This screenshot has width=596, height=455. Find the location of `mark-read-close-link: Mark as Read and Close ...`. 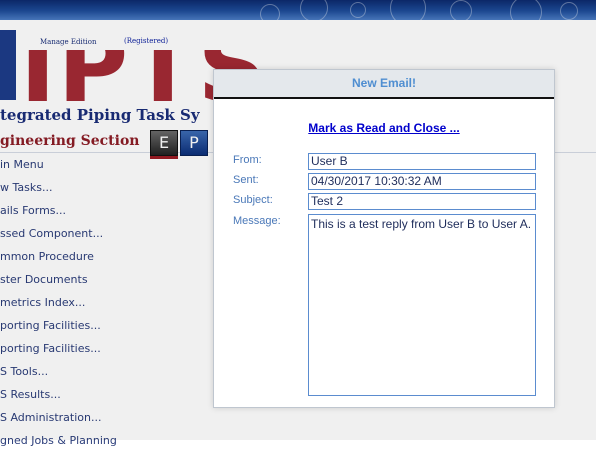

mark-read-close-link: Mark as Read and Close ... is located at coordinates (384, 128).